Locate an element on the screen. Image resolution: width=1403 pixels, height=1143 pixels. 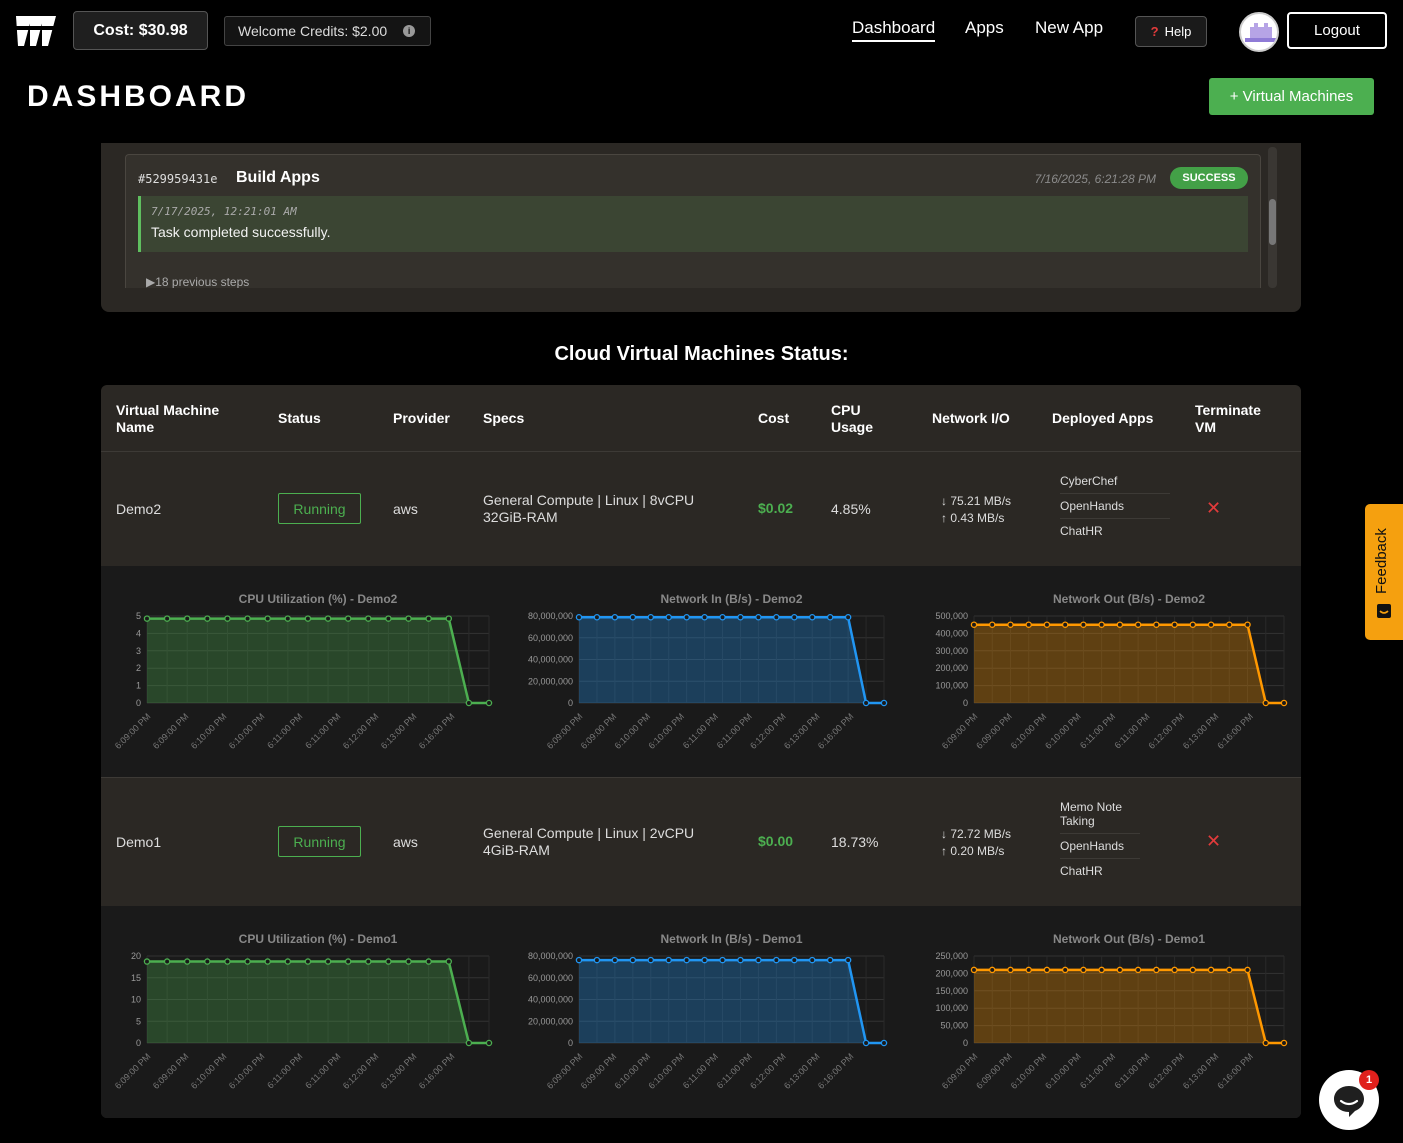
row-divider is located at coordinates (701, 777).